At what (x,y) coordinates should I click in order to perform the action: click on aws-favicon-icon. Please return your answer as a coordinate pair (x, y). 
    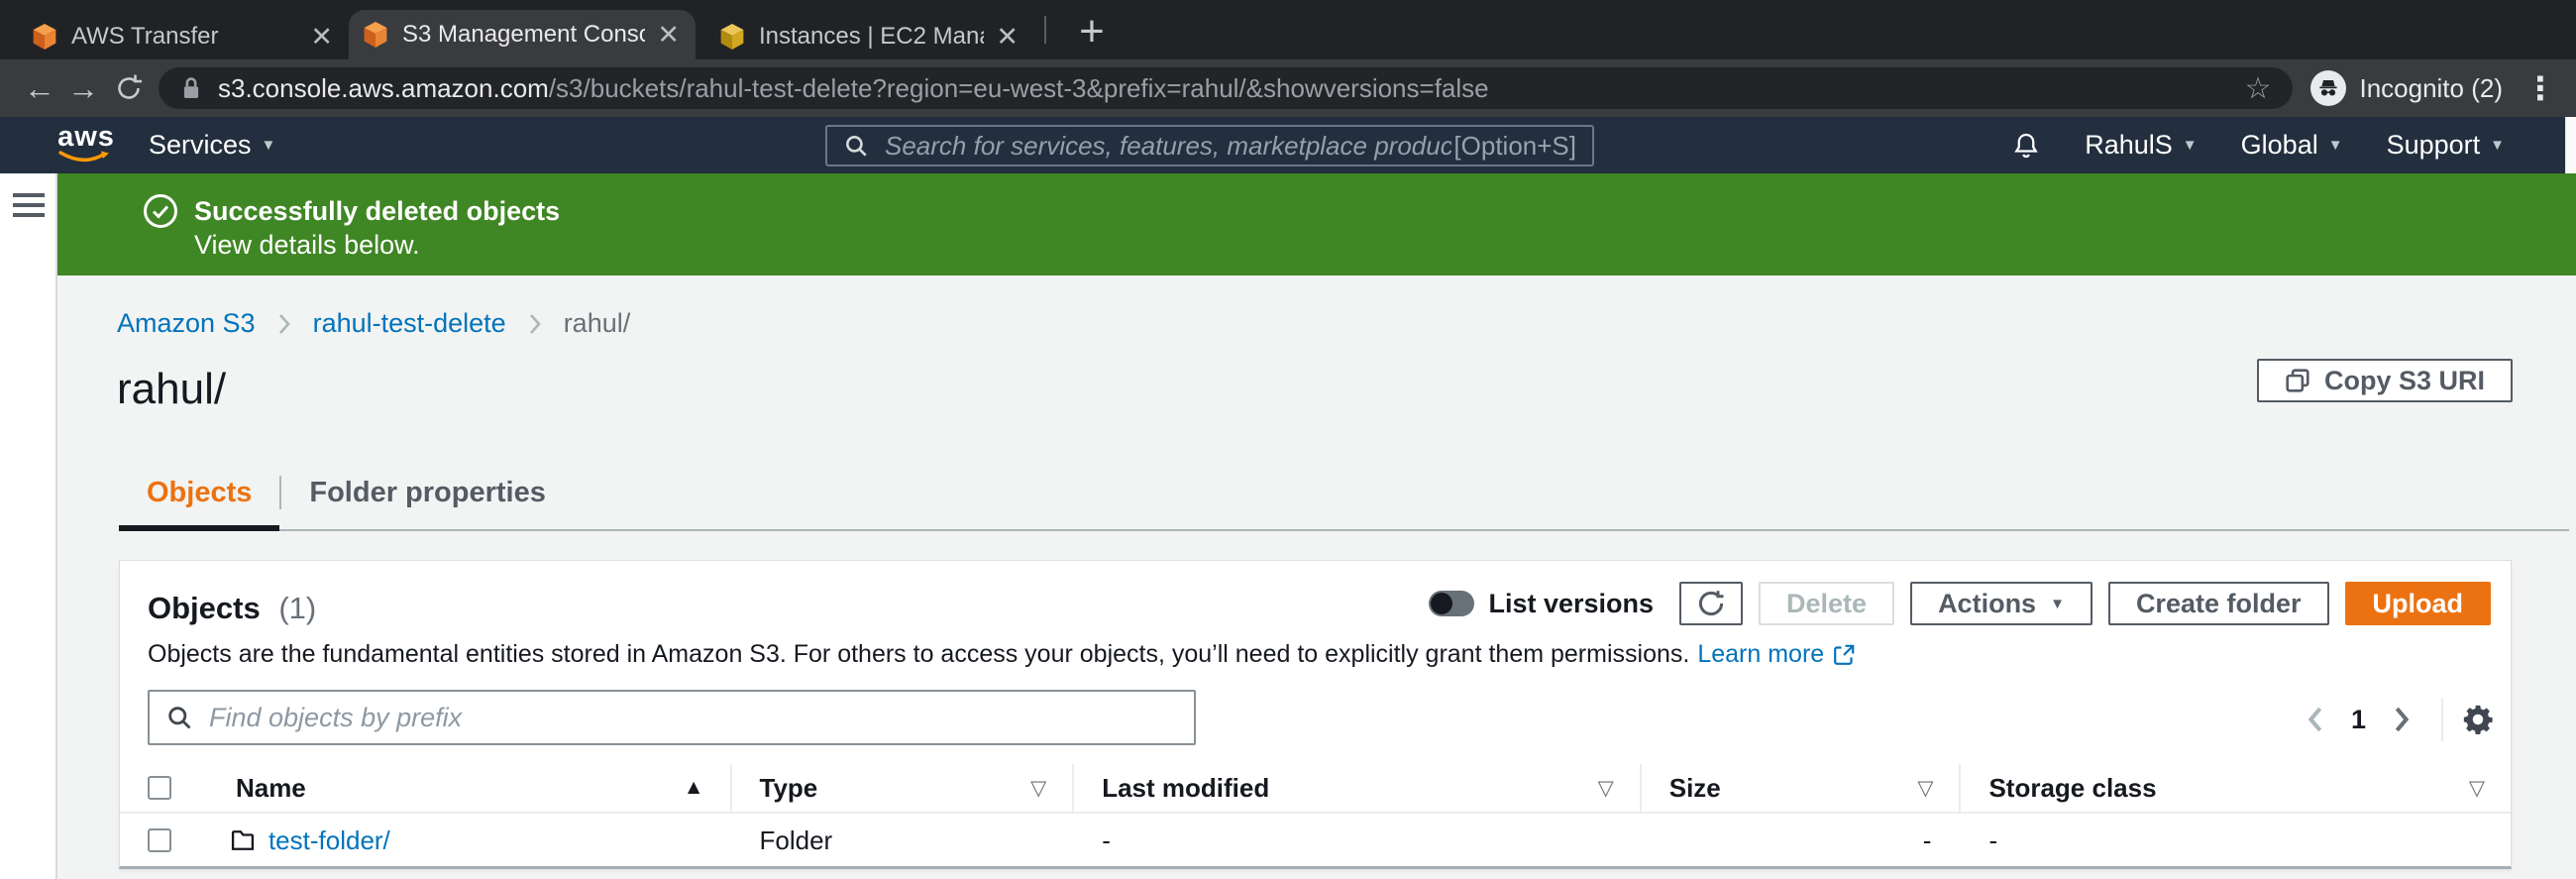
    Looking at the image, I should click on (44, 37).